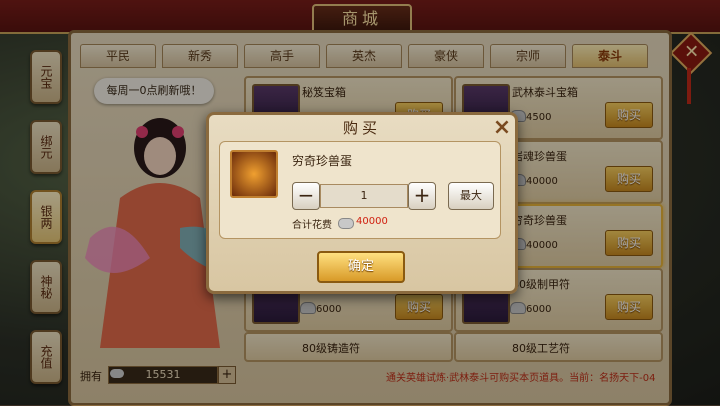  I want to click on silver-coin-icon, so click(346, 223).